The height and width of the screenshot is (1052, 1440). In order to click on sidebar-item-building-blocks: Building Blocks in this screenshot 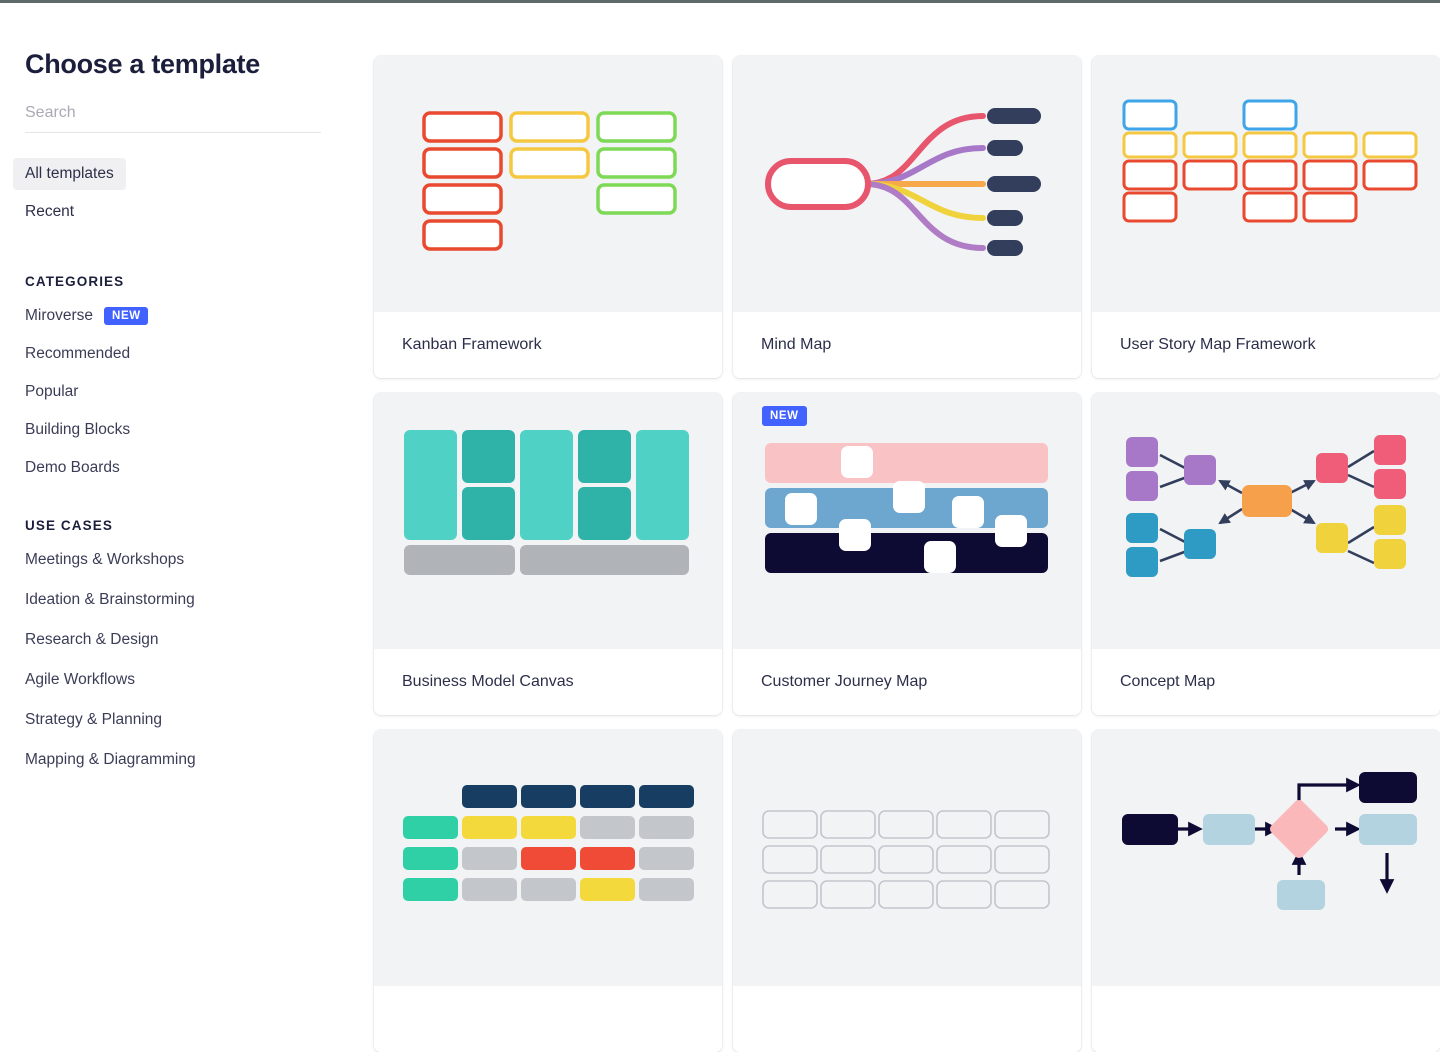, I will do `click(77, 430)`.